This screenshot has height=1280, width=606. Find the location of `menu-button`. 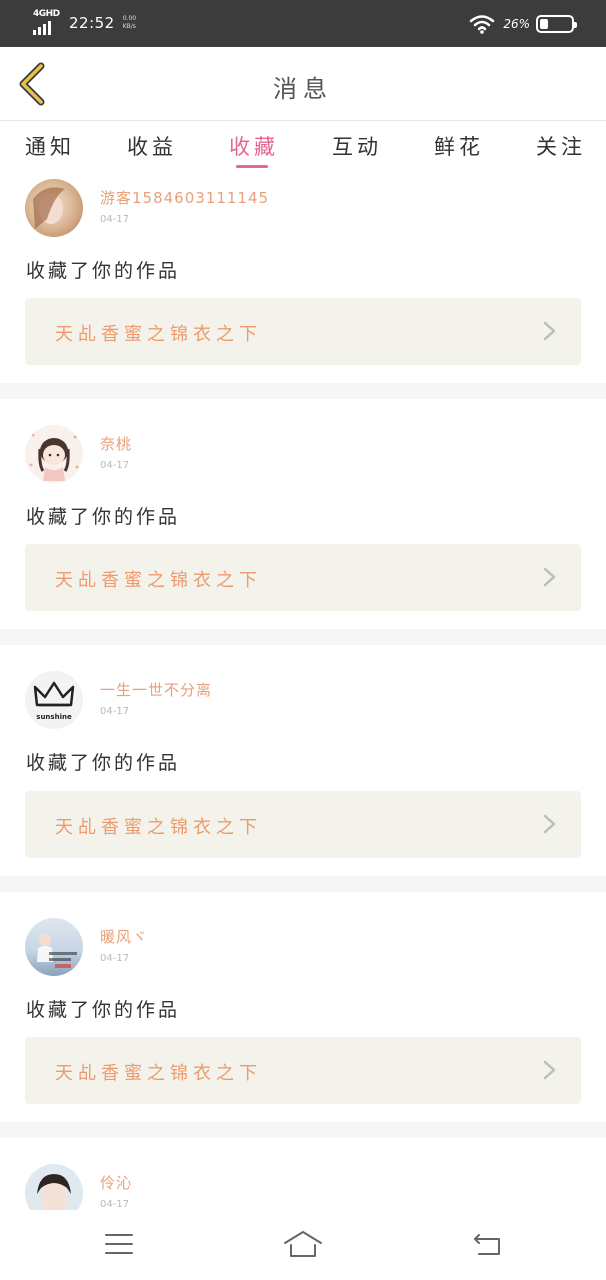

menu-button is located at coordinates (119, 1244).